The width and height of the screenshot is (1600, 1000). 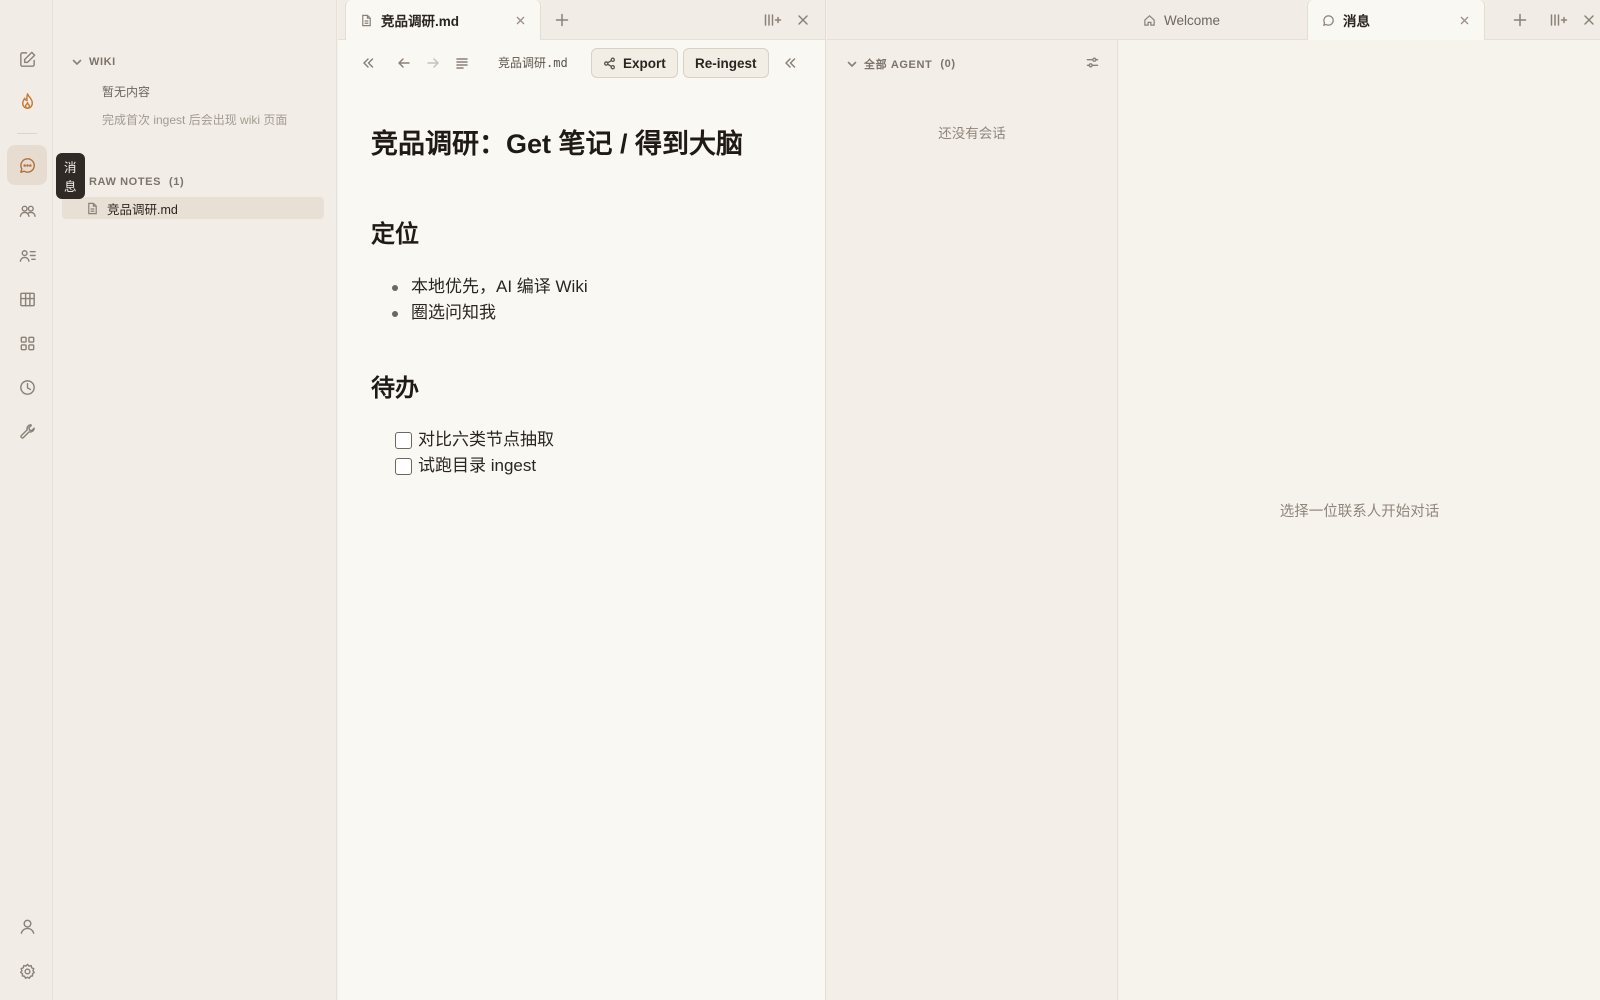 I want to click on editor-tab-strip: 竞品调研.md, so click(x=581, y=20).